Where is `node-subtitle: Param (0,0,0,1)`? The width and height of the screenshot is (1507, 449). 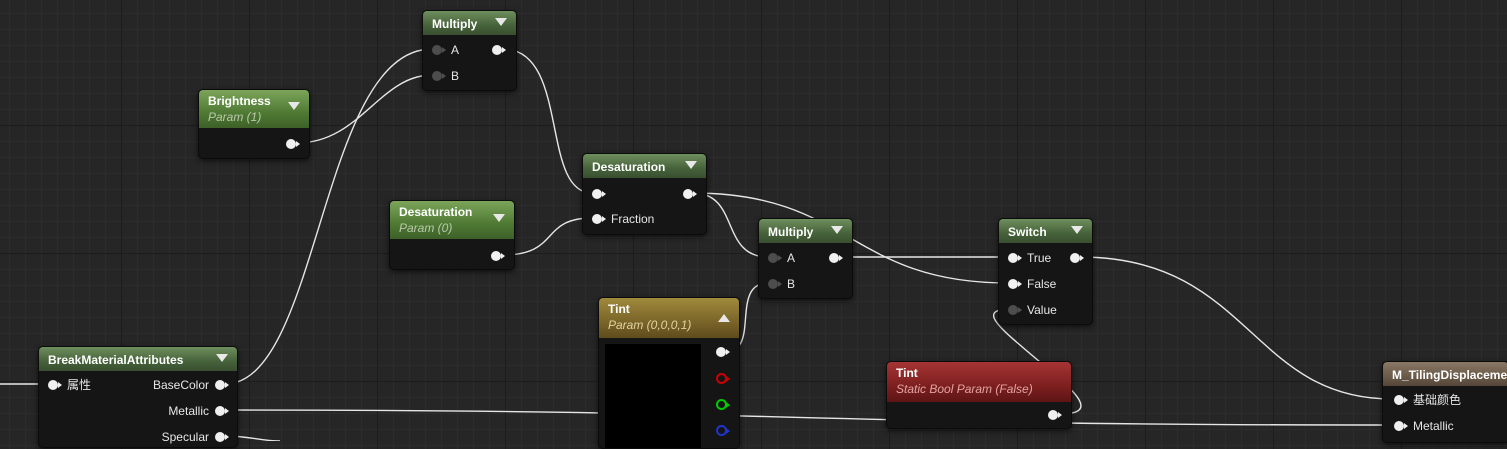 node-subtitle: Param (0,0,0,1) is located at coordinates (650, 325).